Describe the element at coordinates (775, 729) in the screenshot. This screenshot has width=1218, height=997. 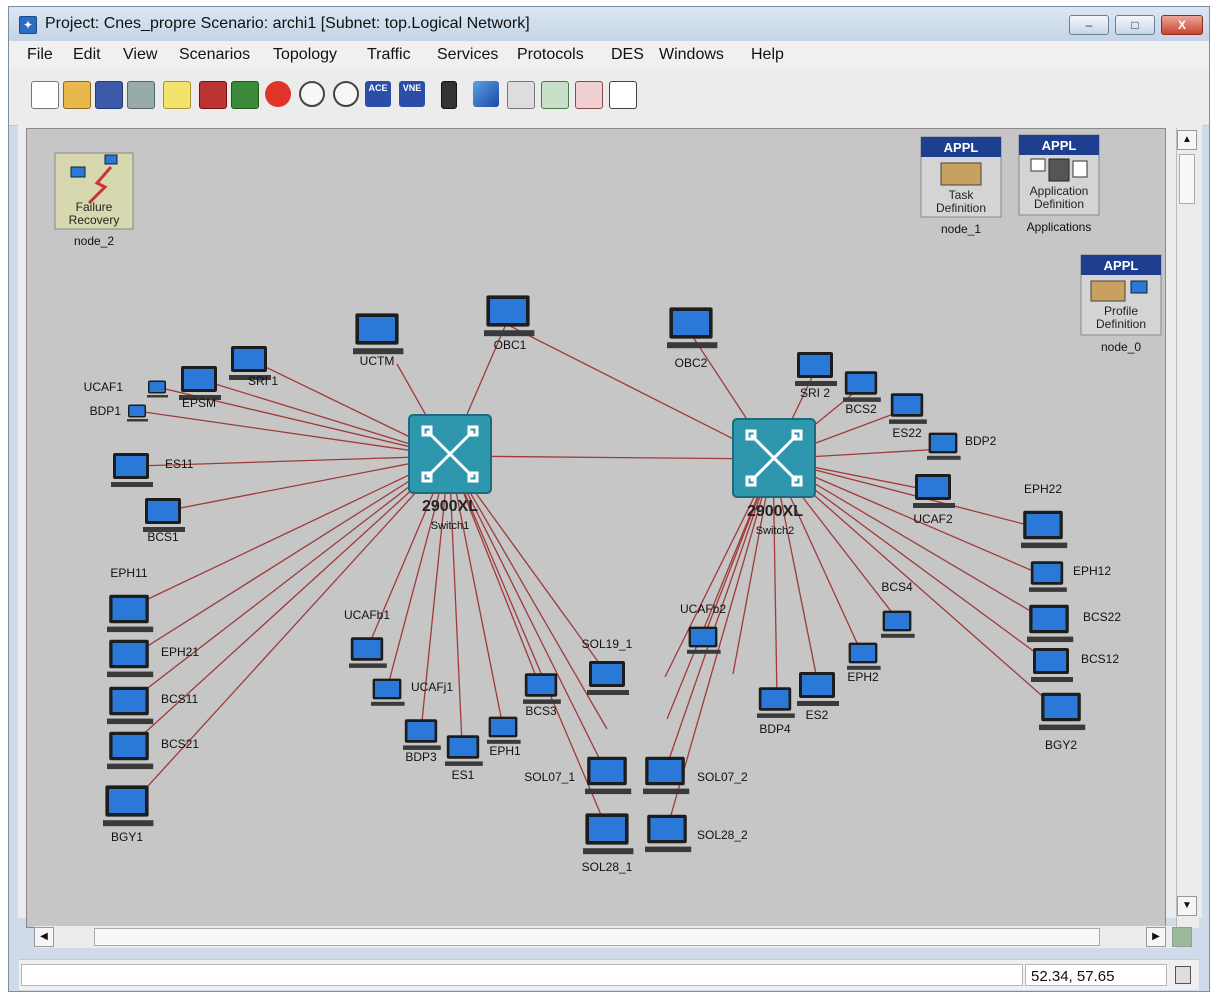
I see `workstation-label: BDP4` at that location.